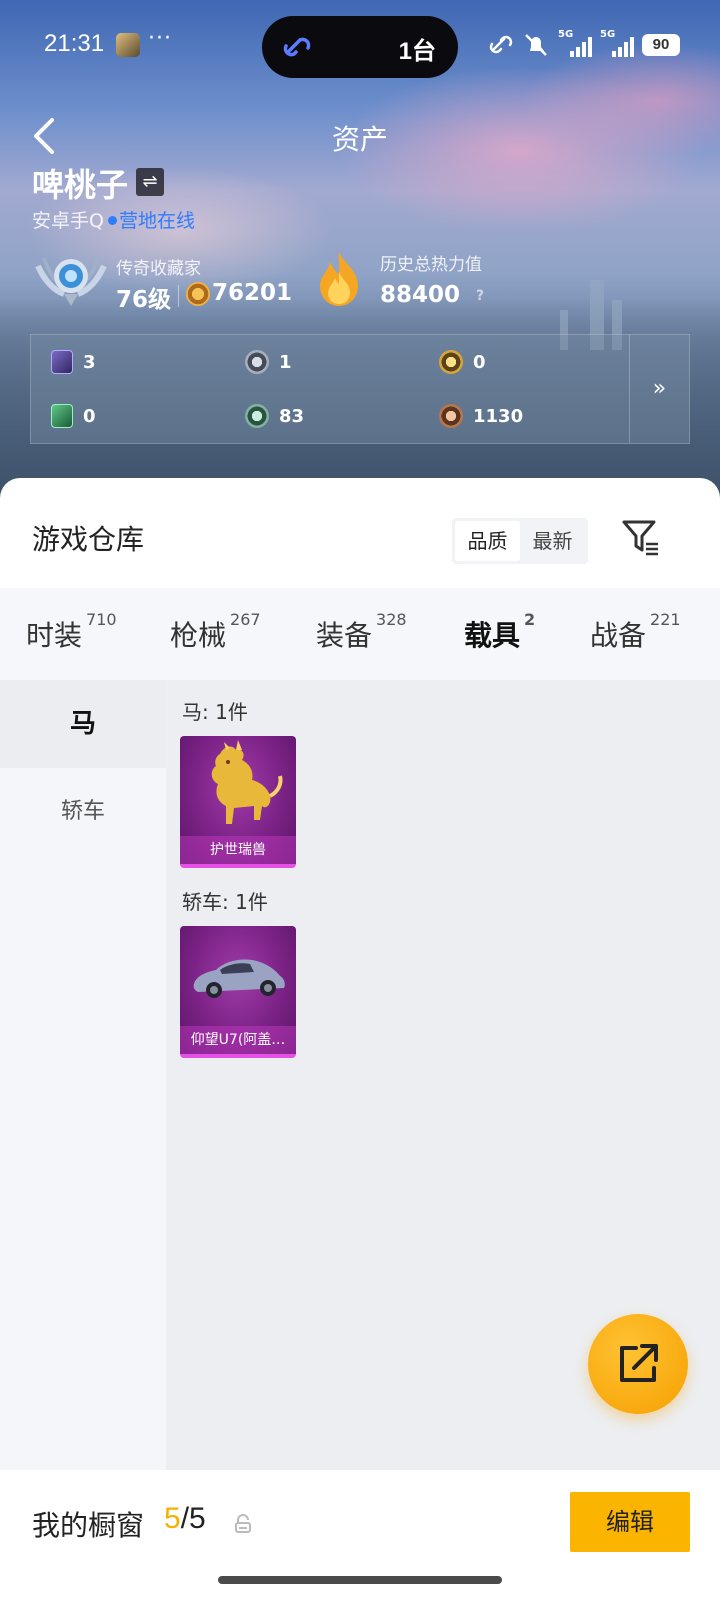  I want to click on coin-icon, so click(198, 294).